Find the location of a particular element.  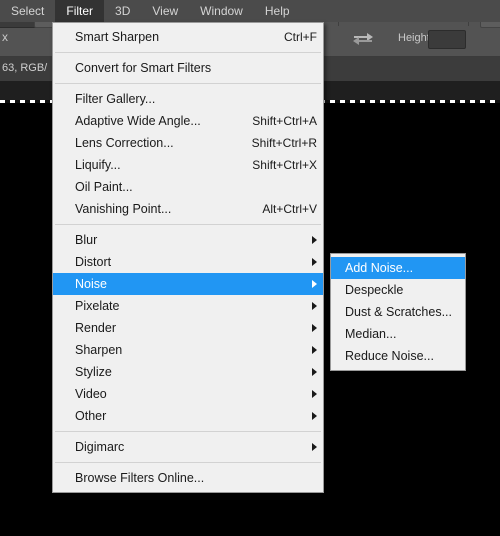

menu-item-label: Stylize is located at coordinates (93, 372).